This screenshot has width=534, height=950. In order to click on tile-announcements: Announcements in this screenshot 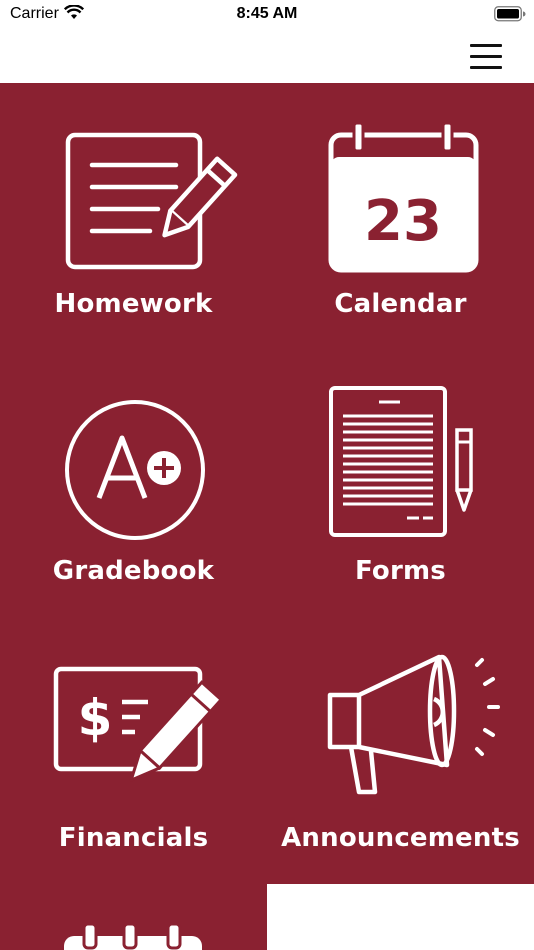, I will do `click(400, 750)`.